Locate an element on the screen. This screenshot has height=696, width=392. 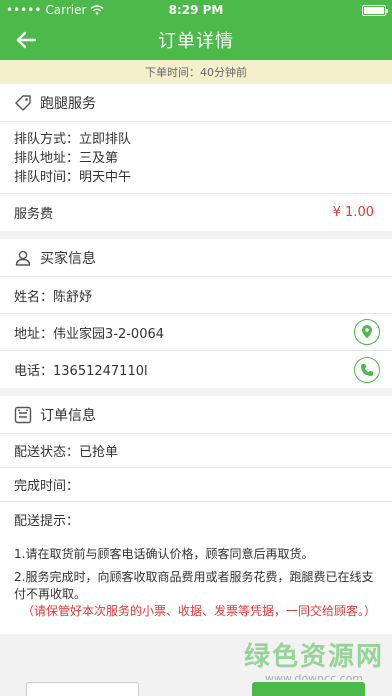
secondary-action-button is located at coordinates (82, 689).